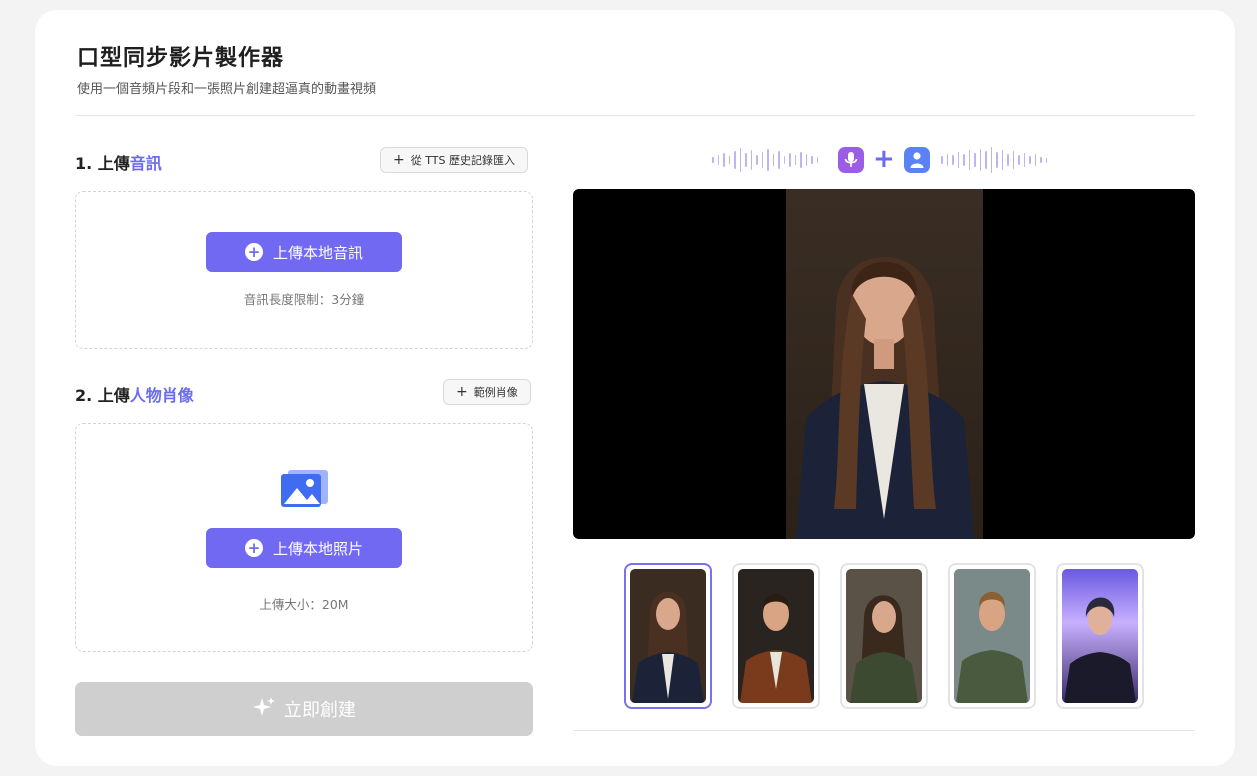 This screenshot has width=1257, height=776. I want to click on audio-step-title: 1. 上傳音訊, so click(118, 162).